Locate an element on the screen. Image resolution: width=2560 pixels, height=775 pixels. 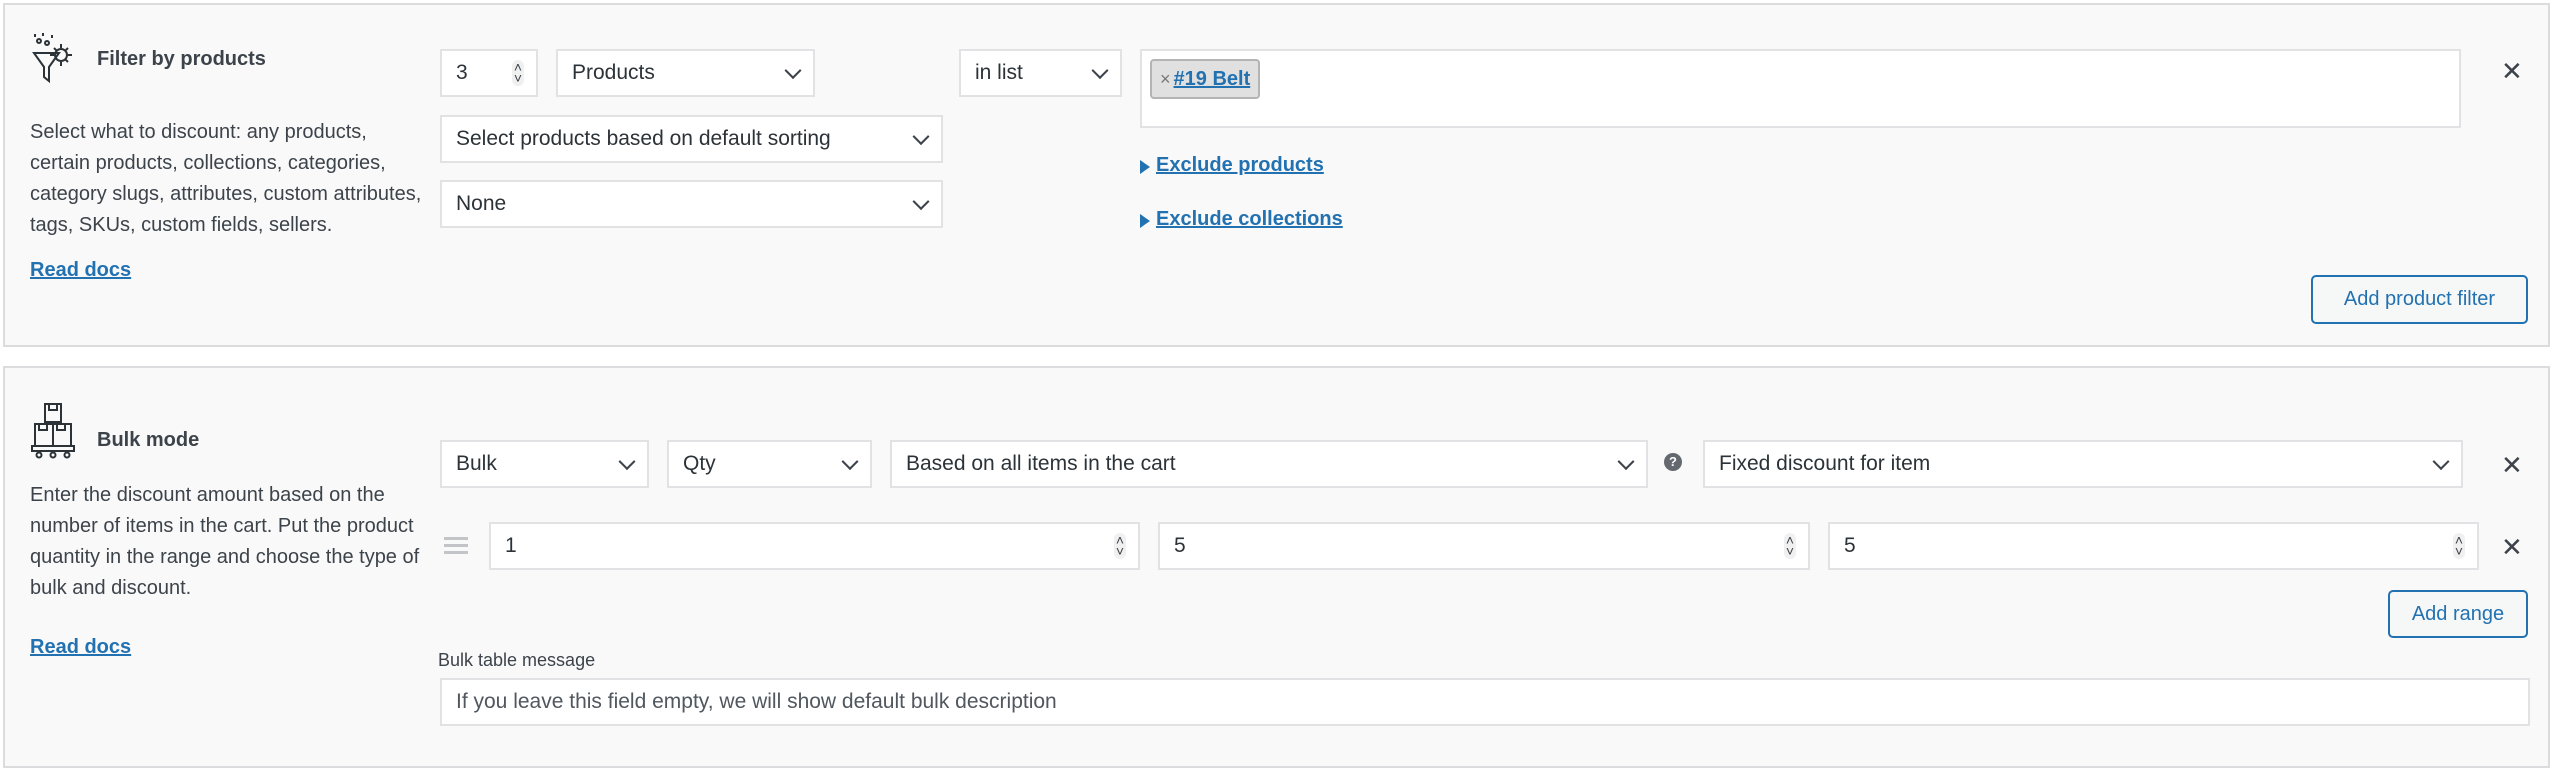
products-multiselect: × #19 Belt is located at coordinates (1800, 88).